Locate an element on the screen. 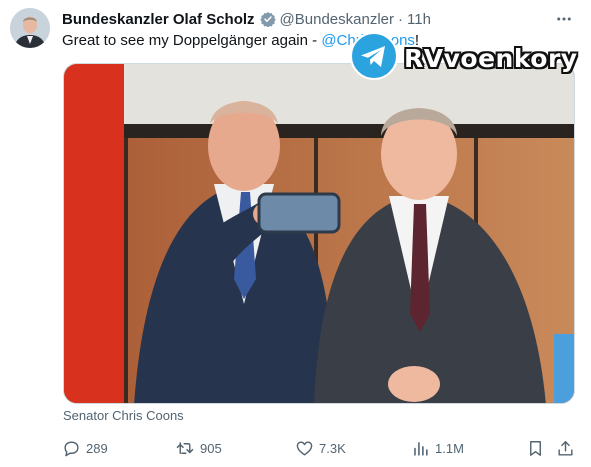 The width and height of the screenshot is (591, 467). verified-badge-icon is located at coordinates (267, 19).